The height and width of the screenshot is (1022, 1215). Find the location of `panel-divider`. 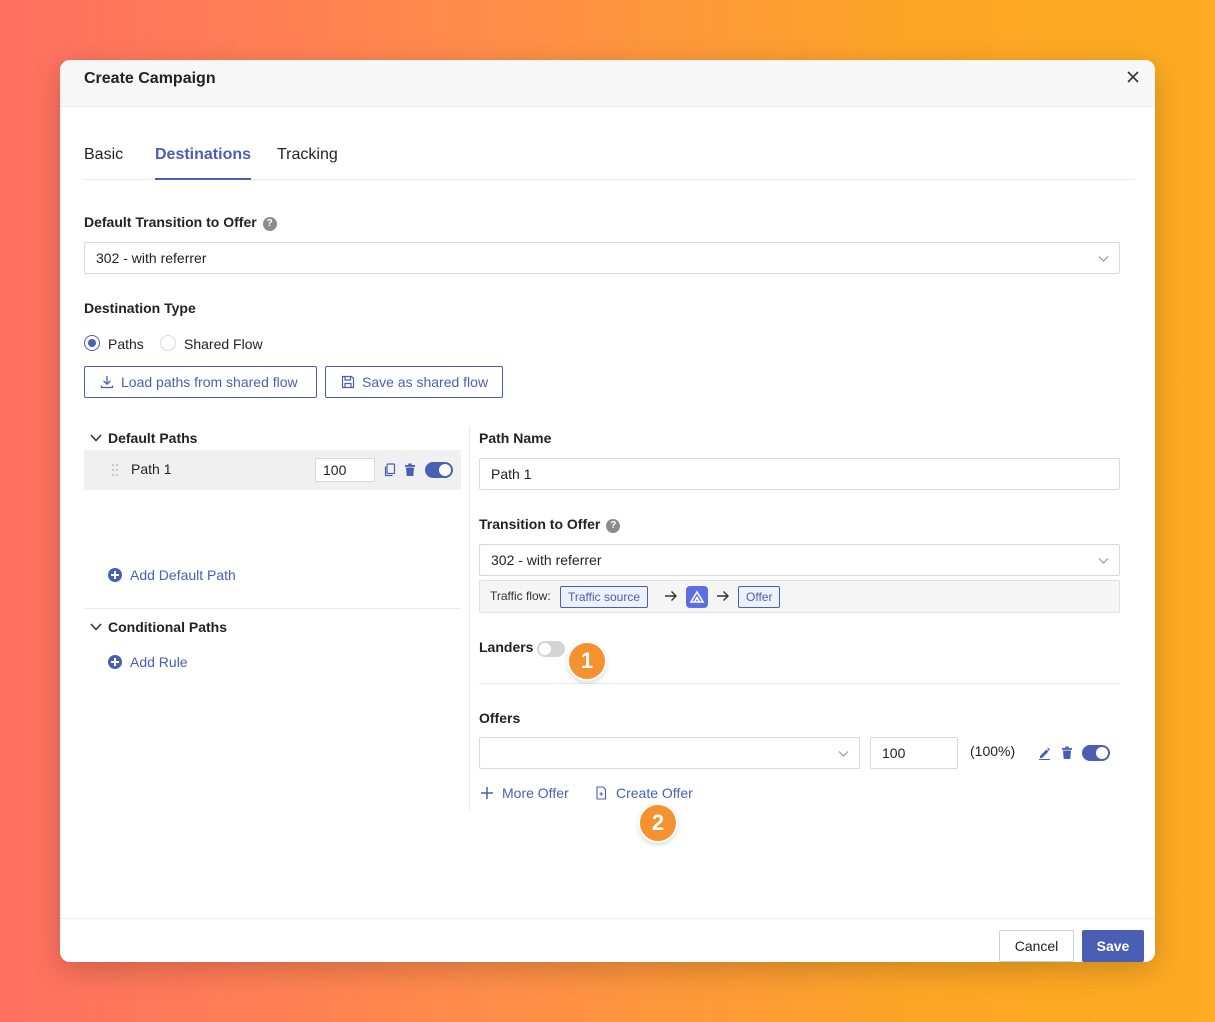

panel-divider is located at coordinates (469, 618).